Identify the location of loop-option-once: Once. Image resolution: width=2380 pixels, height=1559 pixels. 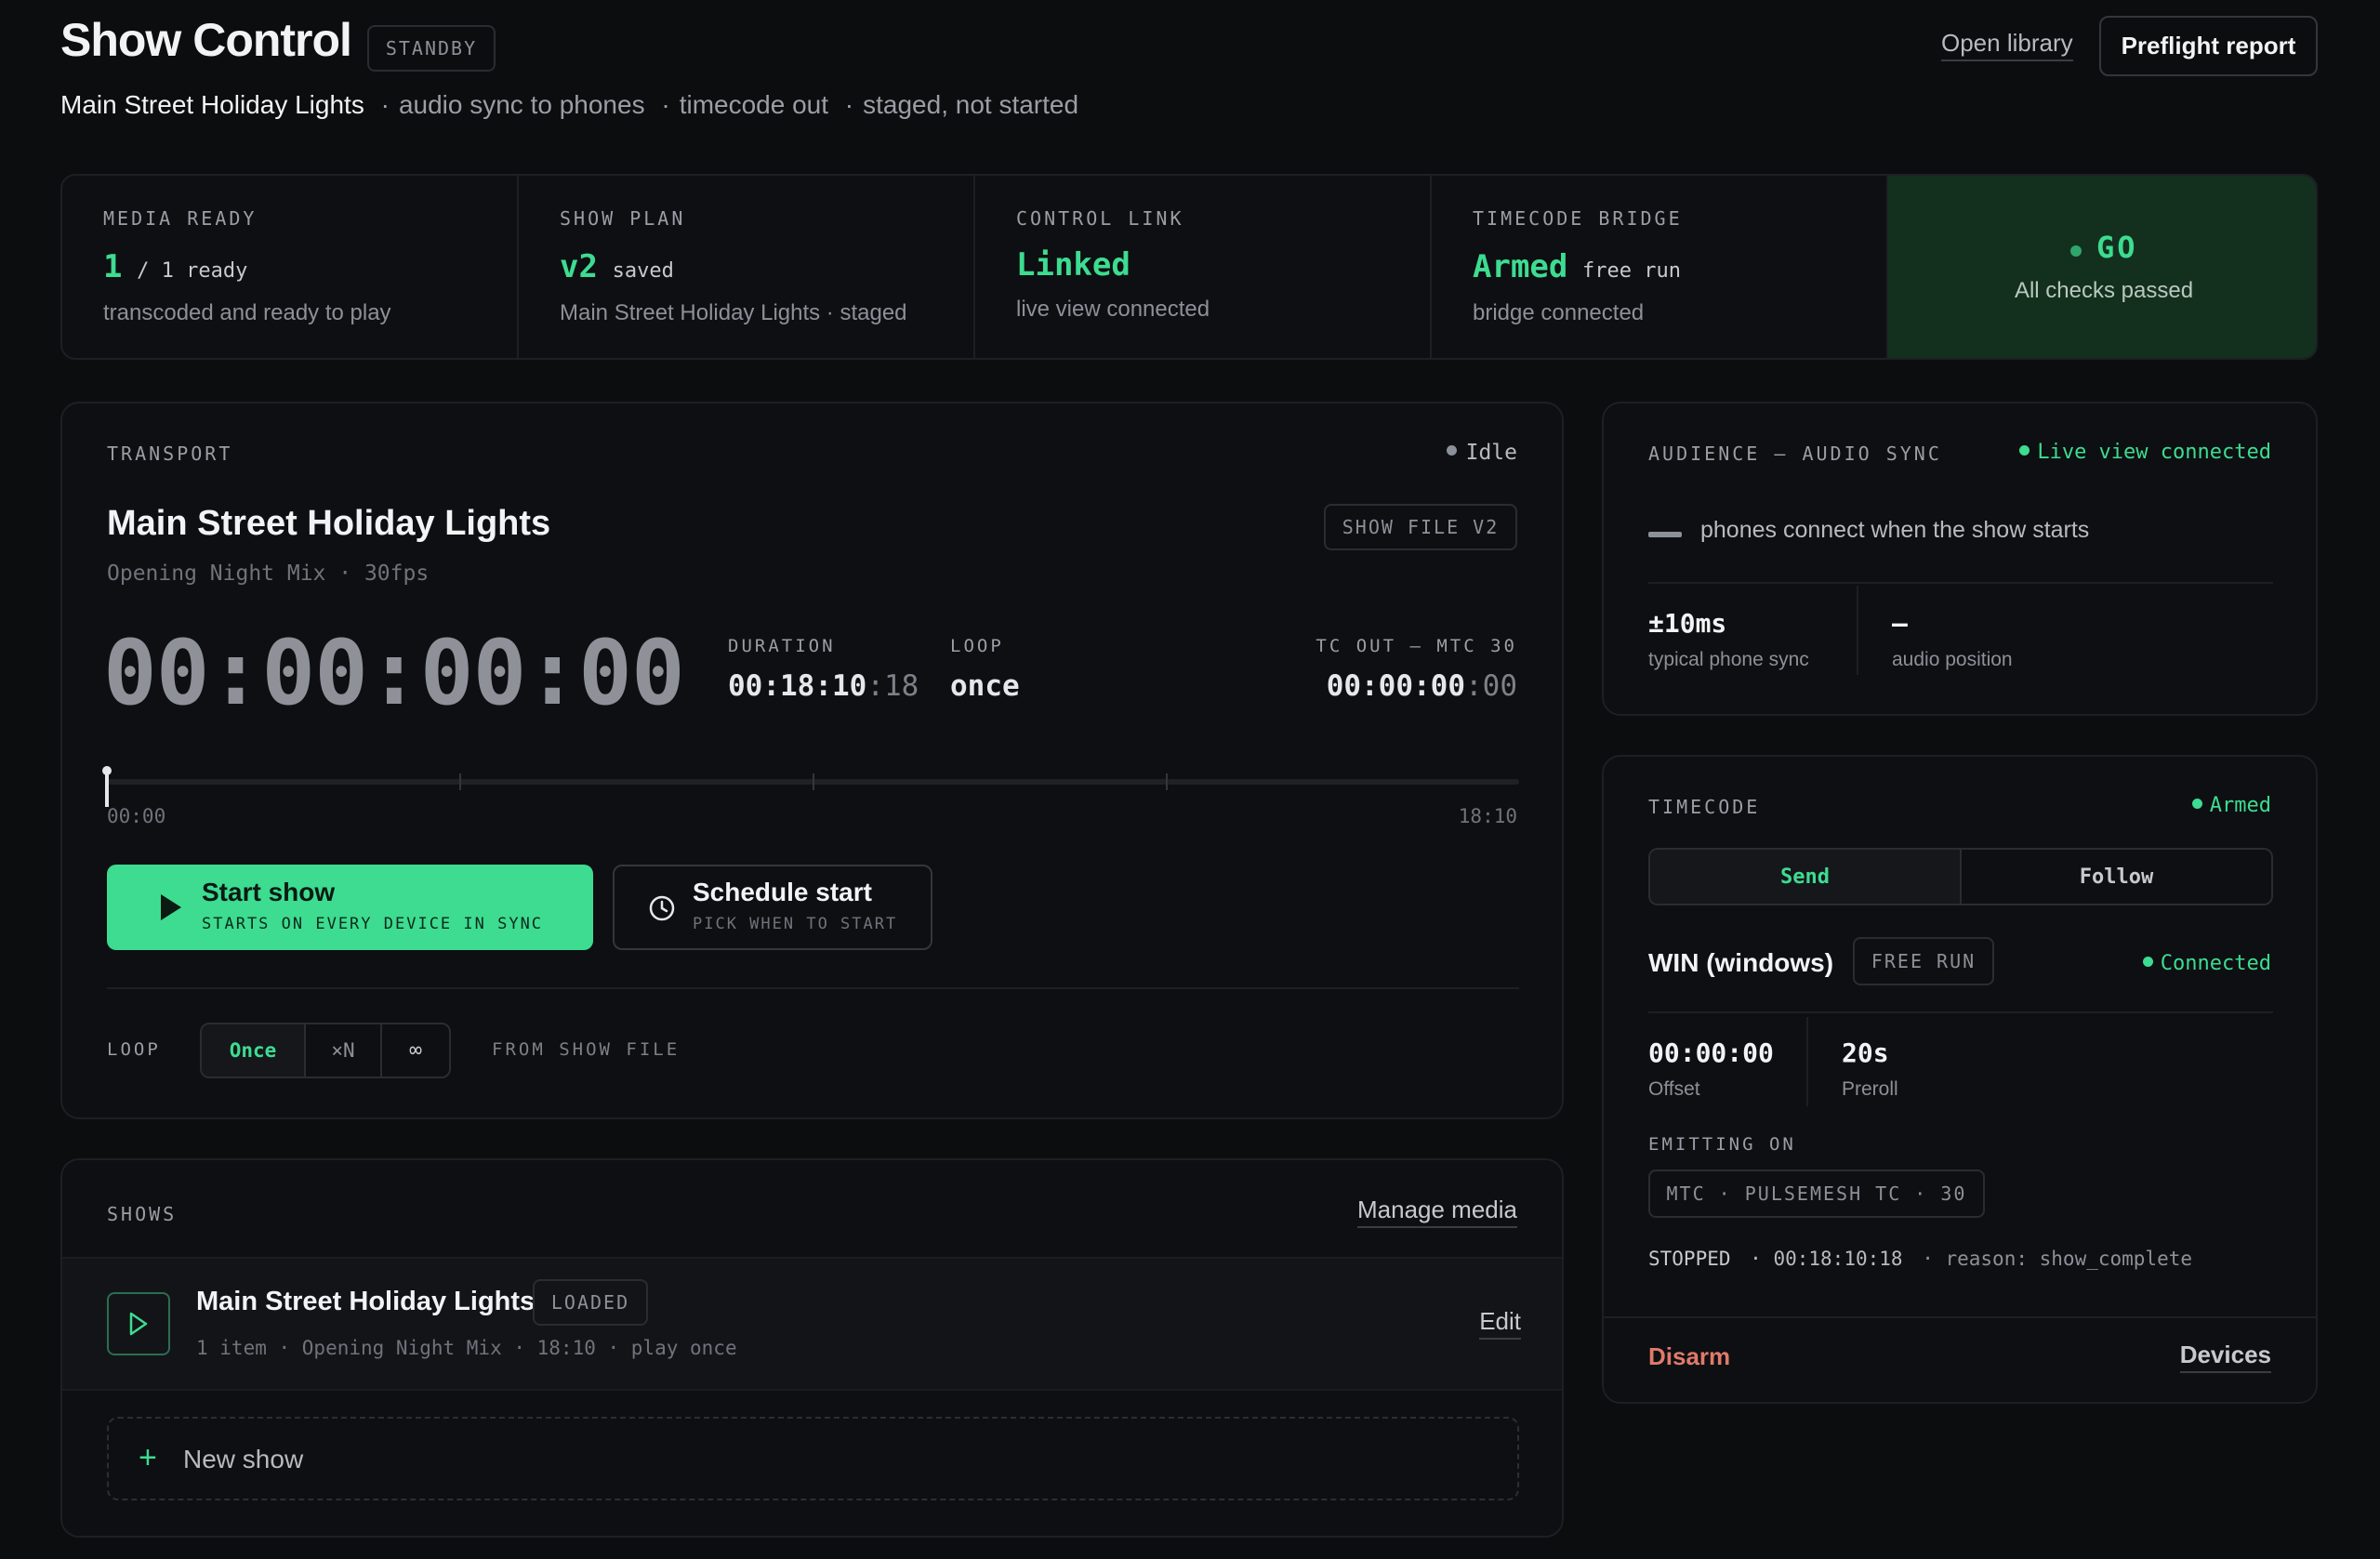
(254, 1050).